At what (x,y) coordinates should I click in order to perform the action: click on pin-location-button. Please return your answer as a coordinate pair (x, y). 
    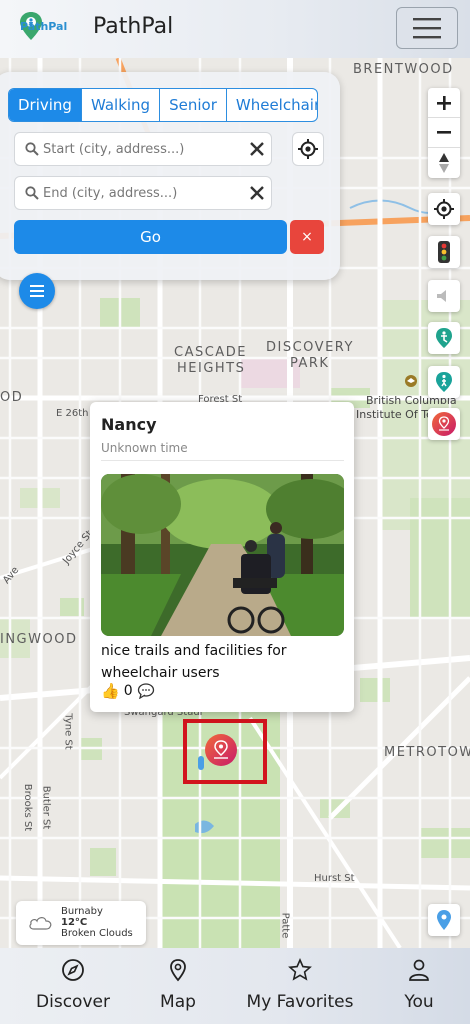
    Looking at the image, I should click on (444, 920).